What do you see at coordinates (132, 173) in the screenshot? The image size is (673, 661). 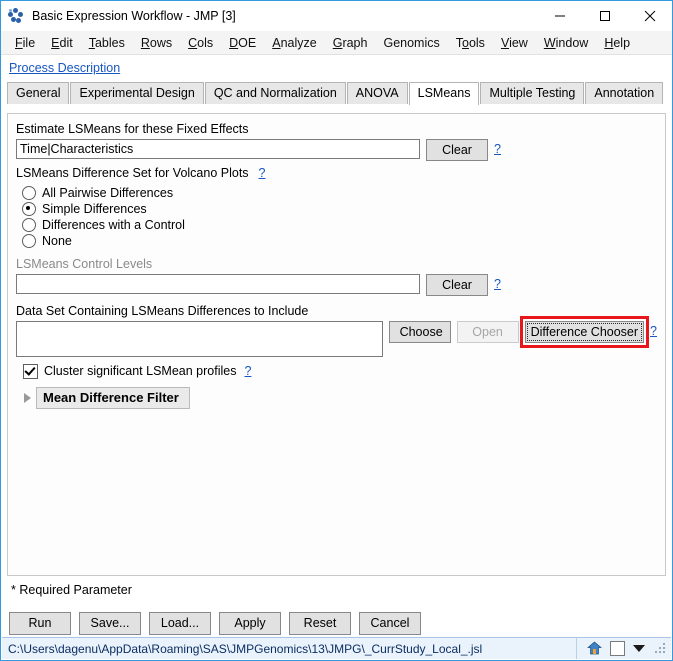 I see `difference-set-label: LSMeans Difference Set for Volcano Plots` at bounding box center [132, 173].